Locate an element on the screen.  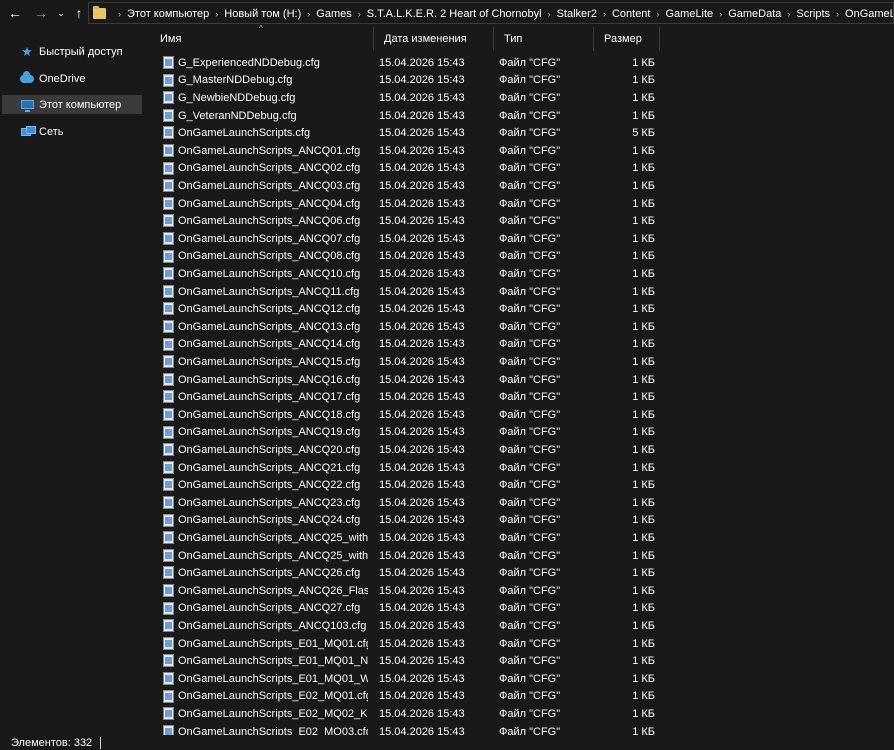
breadcrumb-item: S.T.A.L.K.E.R. 2 Heart of Chornobyl is located at coordinates (454, 14).